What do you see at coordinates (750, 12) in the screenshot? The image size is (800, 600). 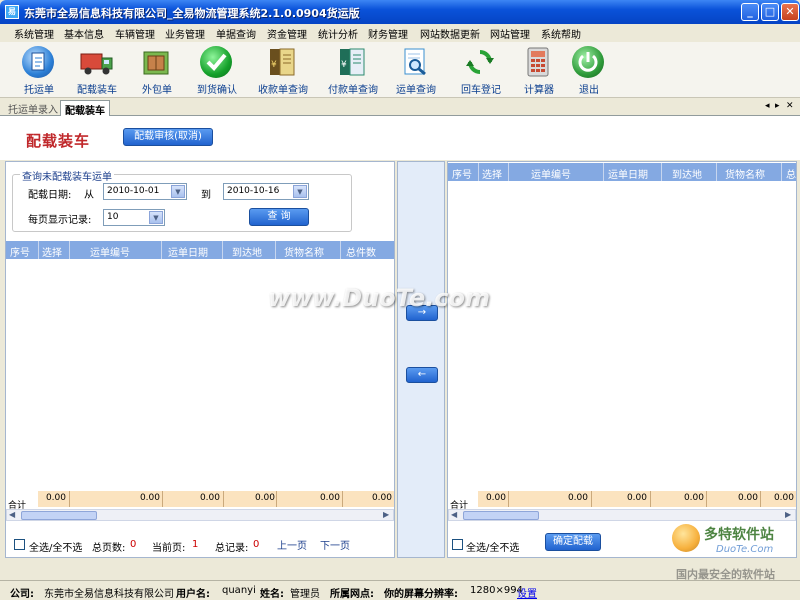 I see `minimize-button: _` at bounding box center [750, 12].